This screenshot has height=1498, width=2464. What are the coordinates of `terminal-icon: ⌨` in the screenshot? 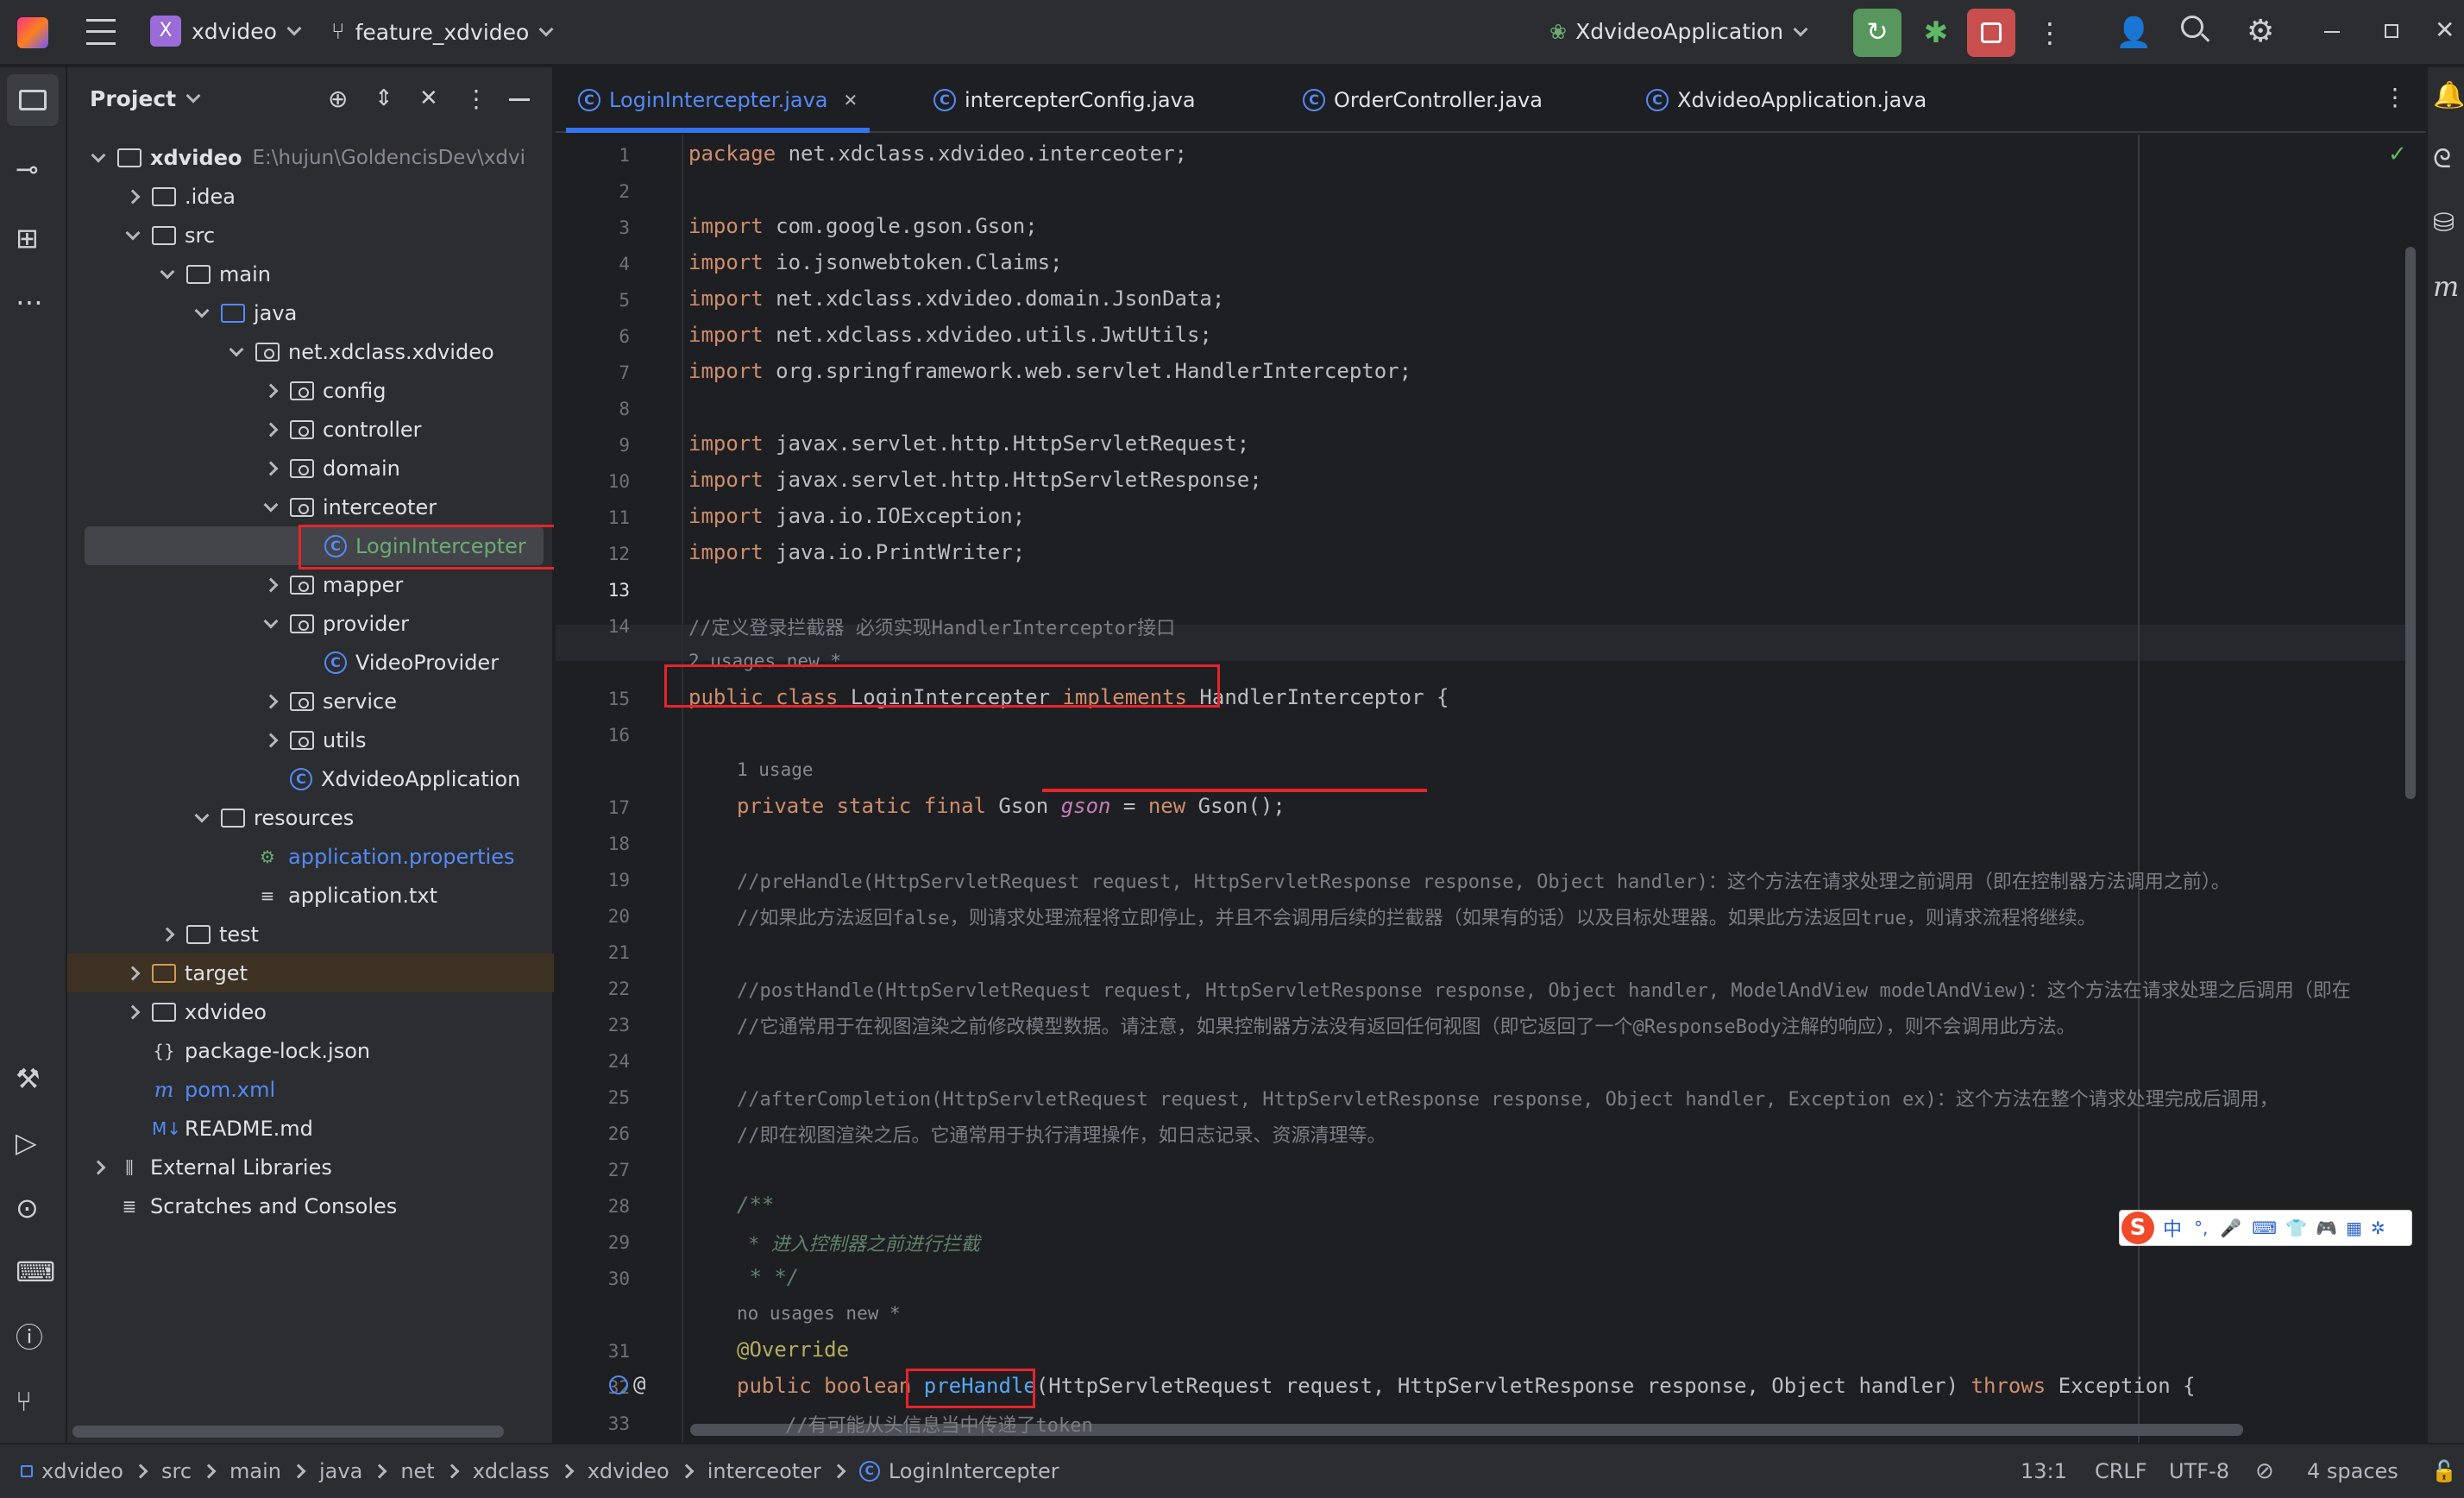 It's located at (35, 1272).